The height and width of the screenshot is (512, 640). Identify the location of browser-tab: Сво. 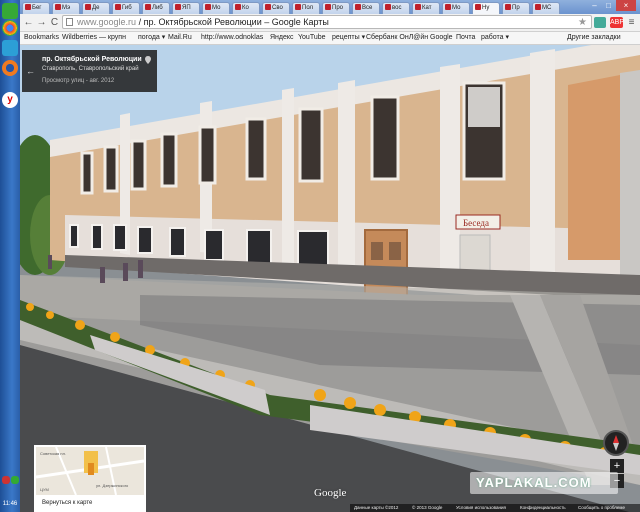
(276, 8).